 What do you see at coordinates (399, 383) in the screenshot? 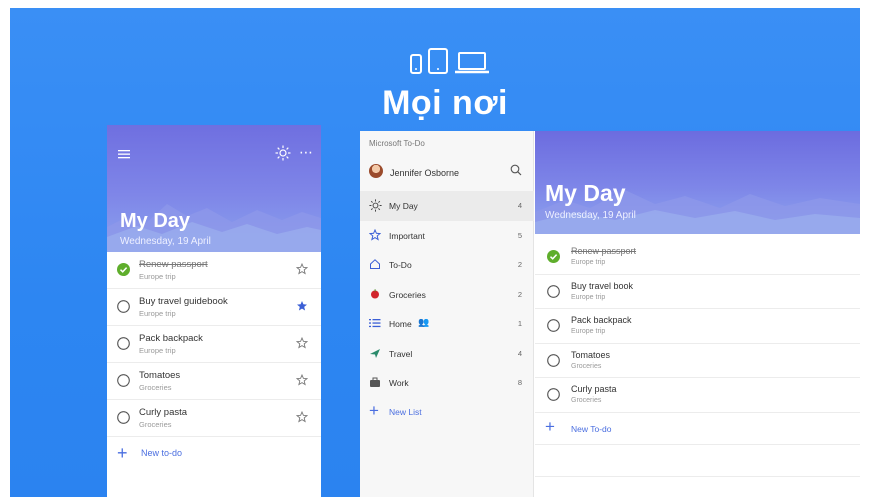
I see `sidebar-item-label: Work` at bounding box center [399, 383].